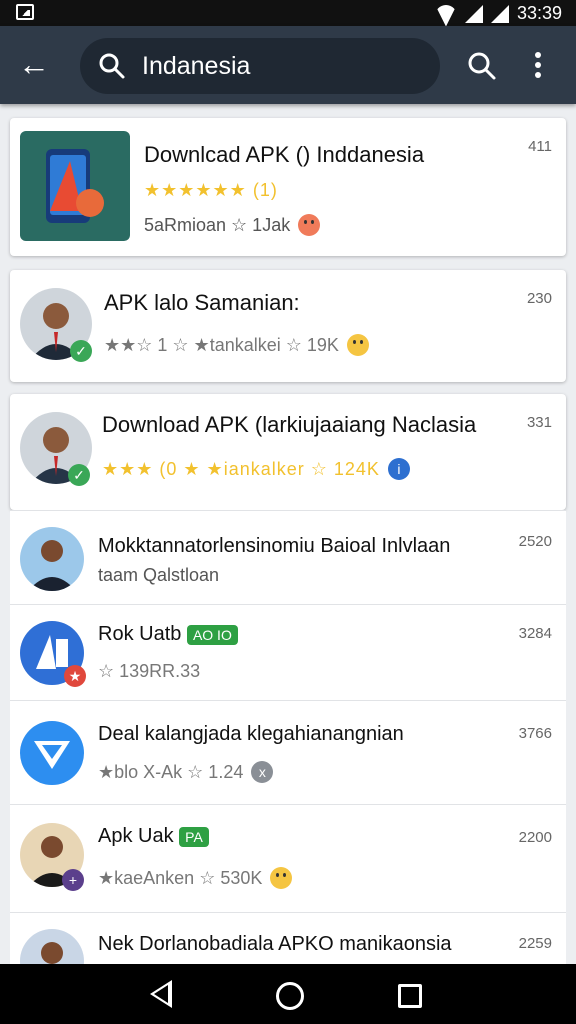 This screenshot has width=576, height=1024. I want to click on search-input: Indanesia, so click(260, 66).